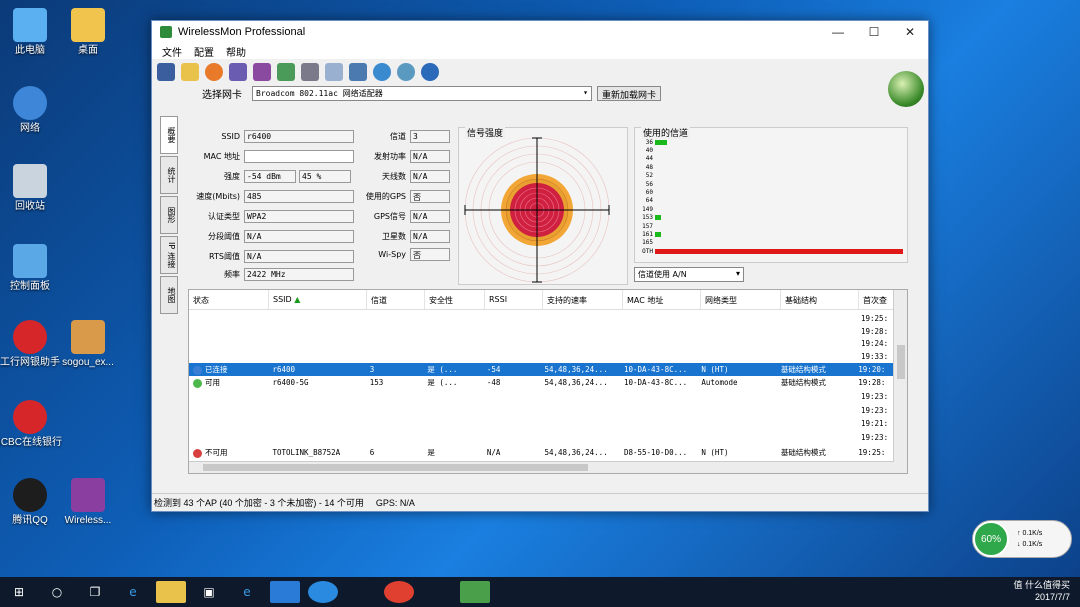 The width and height of the screenshot is (1080, 607). Describe the element at coordinates (1022, 539) in the screenshot. I see `network-speed-widget: 60% ↑ 0.1K/s ↓ 0.1K/s` at that location.